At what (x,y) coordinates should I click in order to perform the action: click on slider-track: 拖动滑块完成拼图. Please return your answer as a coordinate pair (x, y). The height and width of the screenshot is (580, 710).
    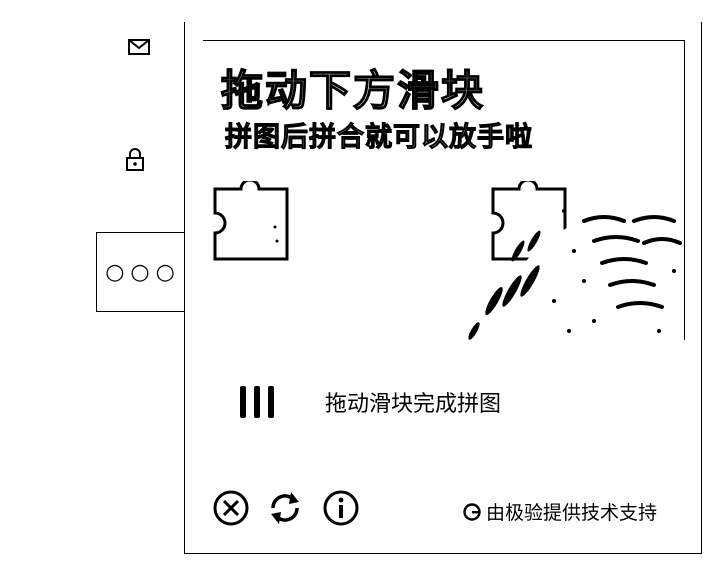
    Looking at the image, I should click on (444, 402).